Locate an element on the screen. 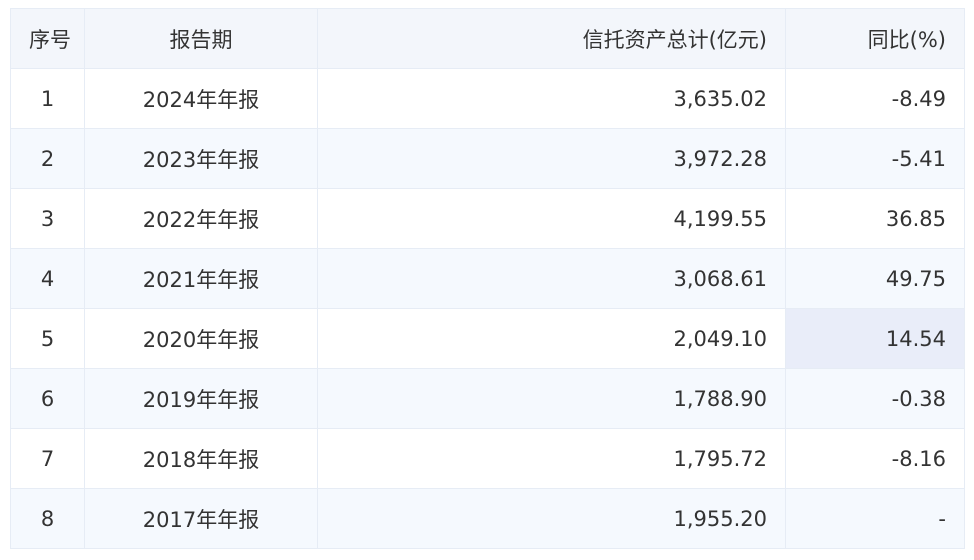  cell-assets: 1,795.72 is located at coordinates (551, 458).